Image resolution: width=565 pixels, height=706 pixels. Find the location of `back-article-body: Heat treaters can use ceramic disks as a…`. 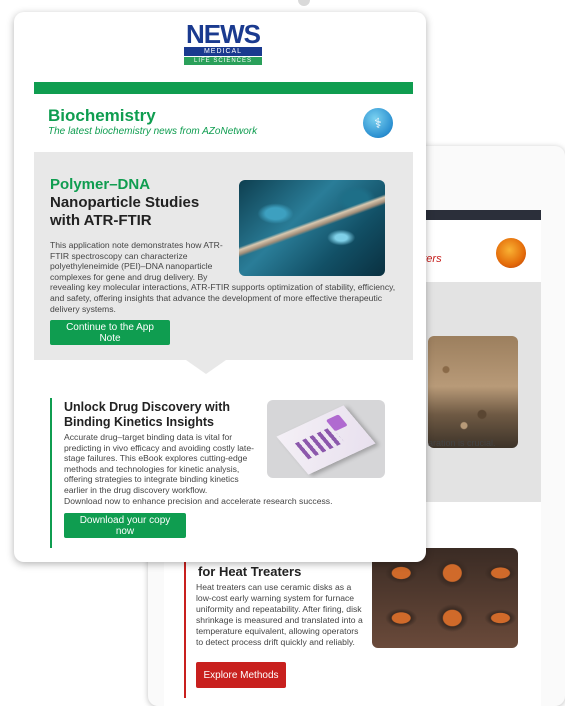

back-article-body: Heat treaters can use ceramic disks as a… is located at coordinates (279, 614).